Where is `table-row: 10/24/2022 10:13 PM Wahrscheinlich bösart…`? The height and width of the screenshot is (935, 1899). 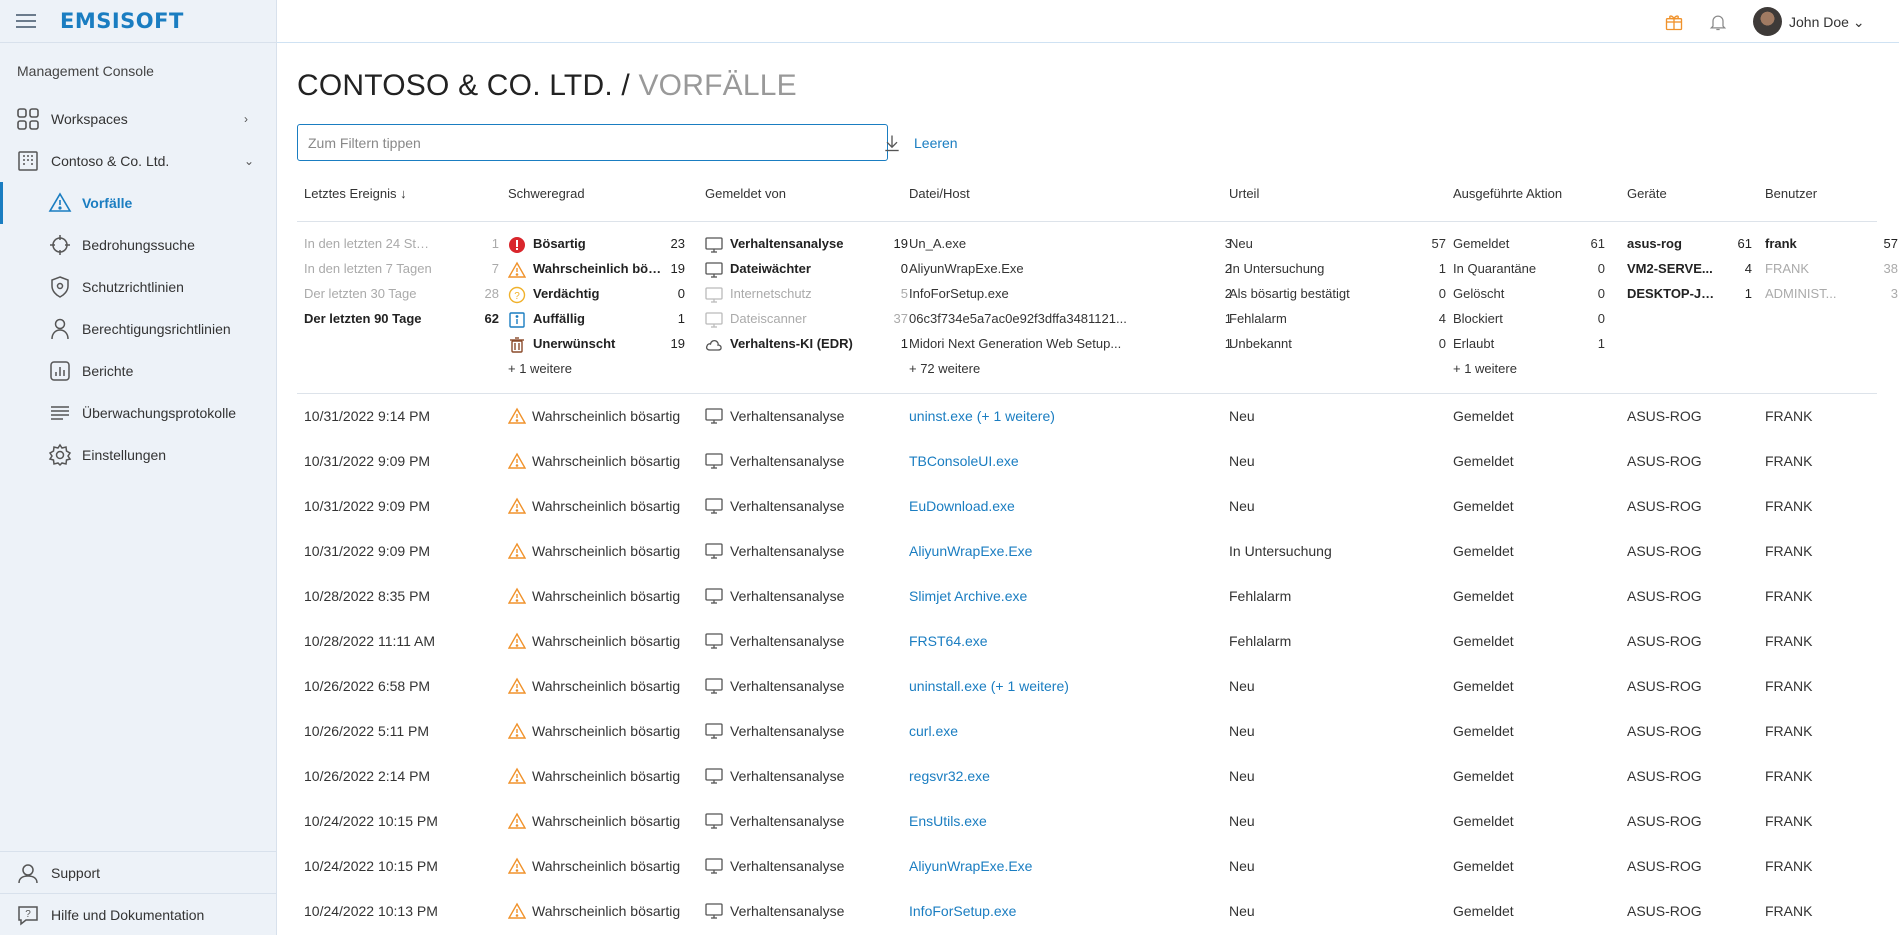 table-row: 10/24/2022 10:13 PM Wahrscheinlich bösart… is located at coordinates (1087, 912).